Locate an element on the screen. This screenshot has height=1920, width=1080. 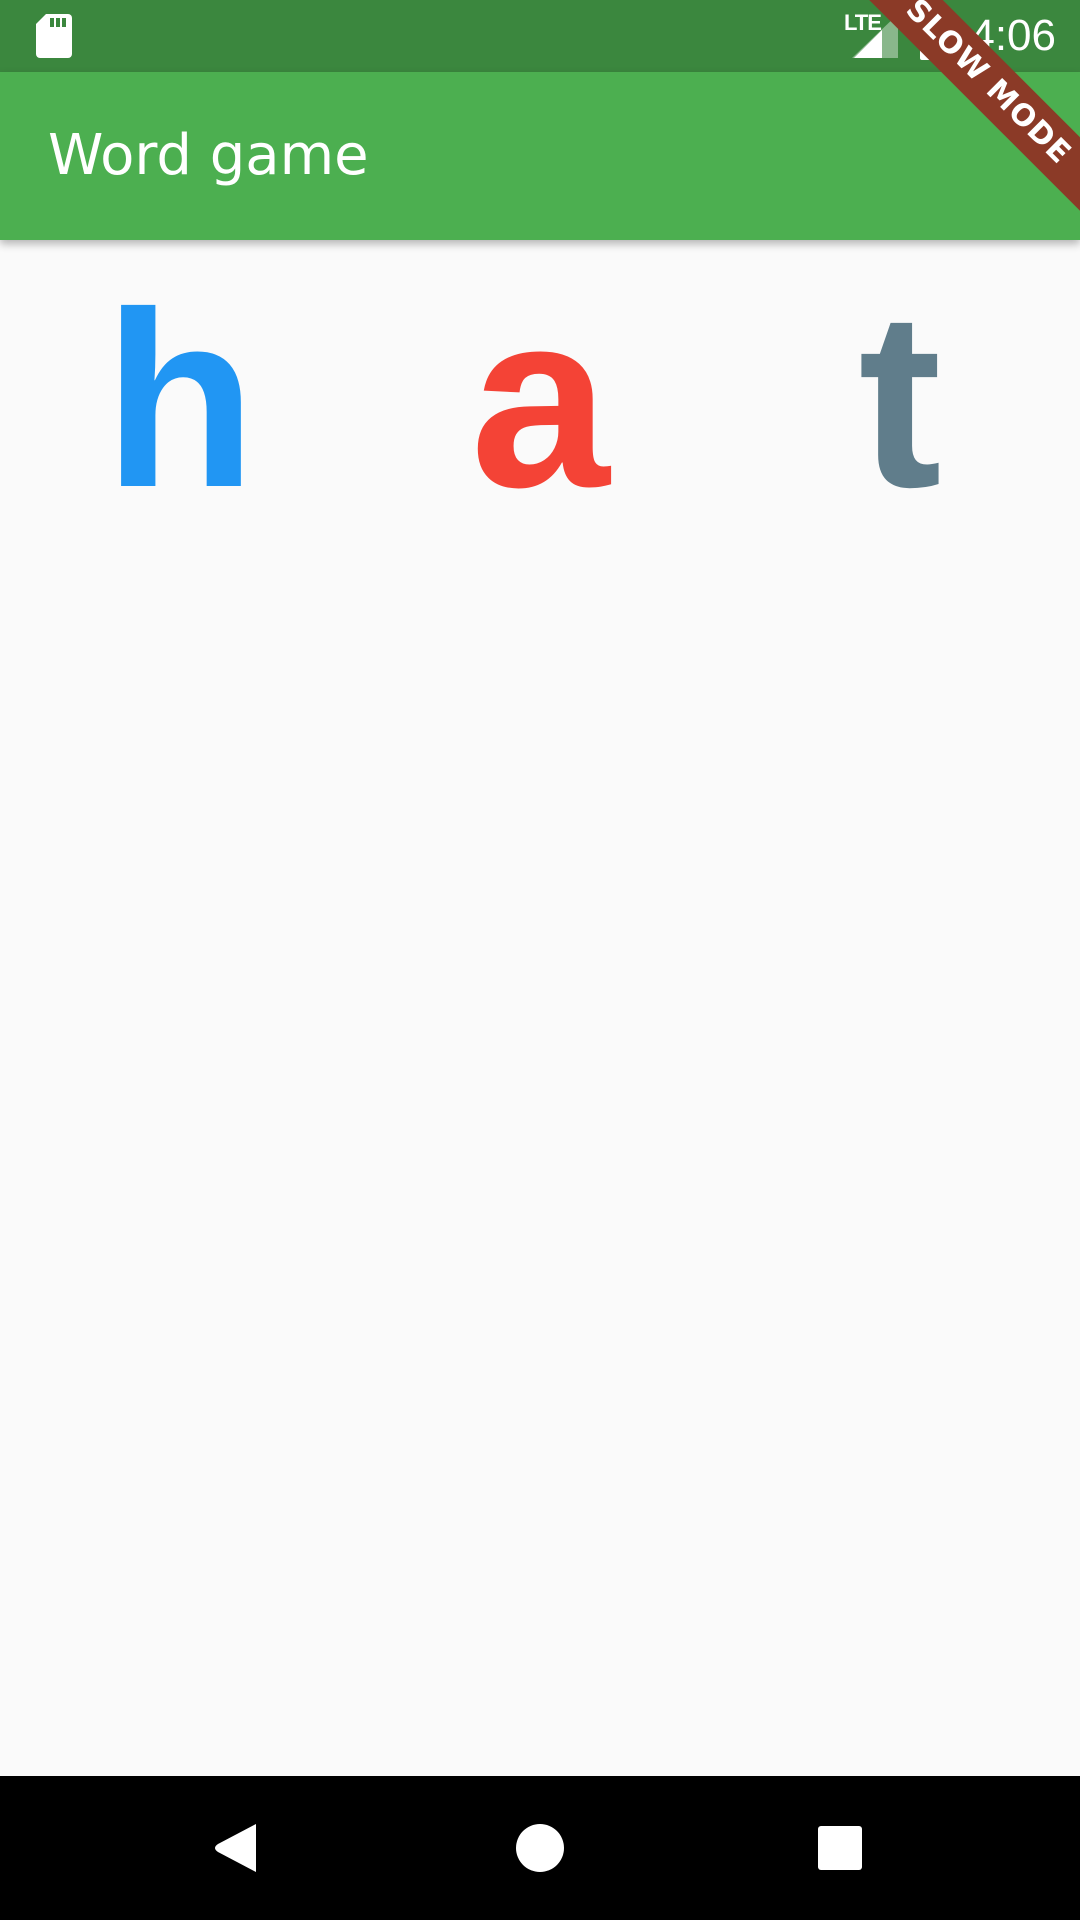
navigation-bar is located at coordinates (540, 1848).